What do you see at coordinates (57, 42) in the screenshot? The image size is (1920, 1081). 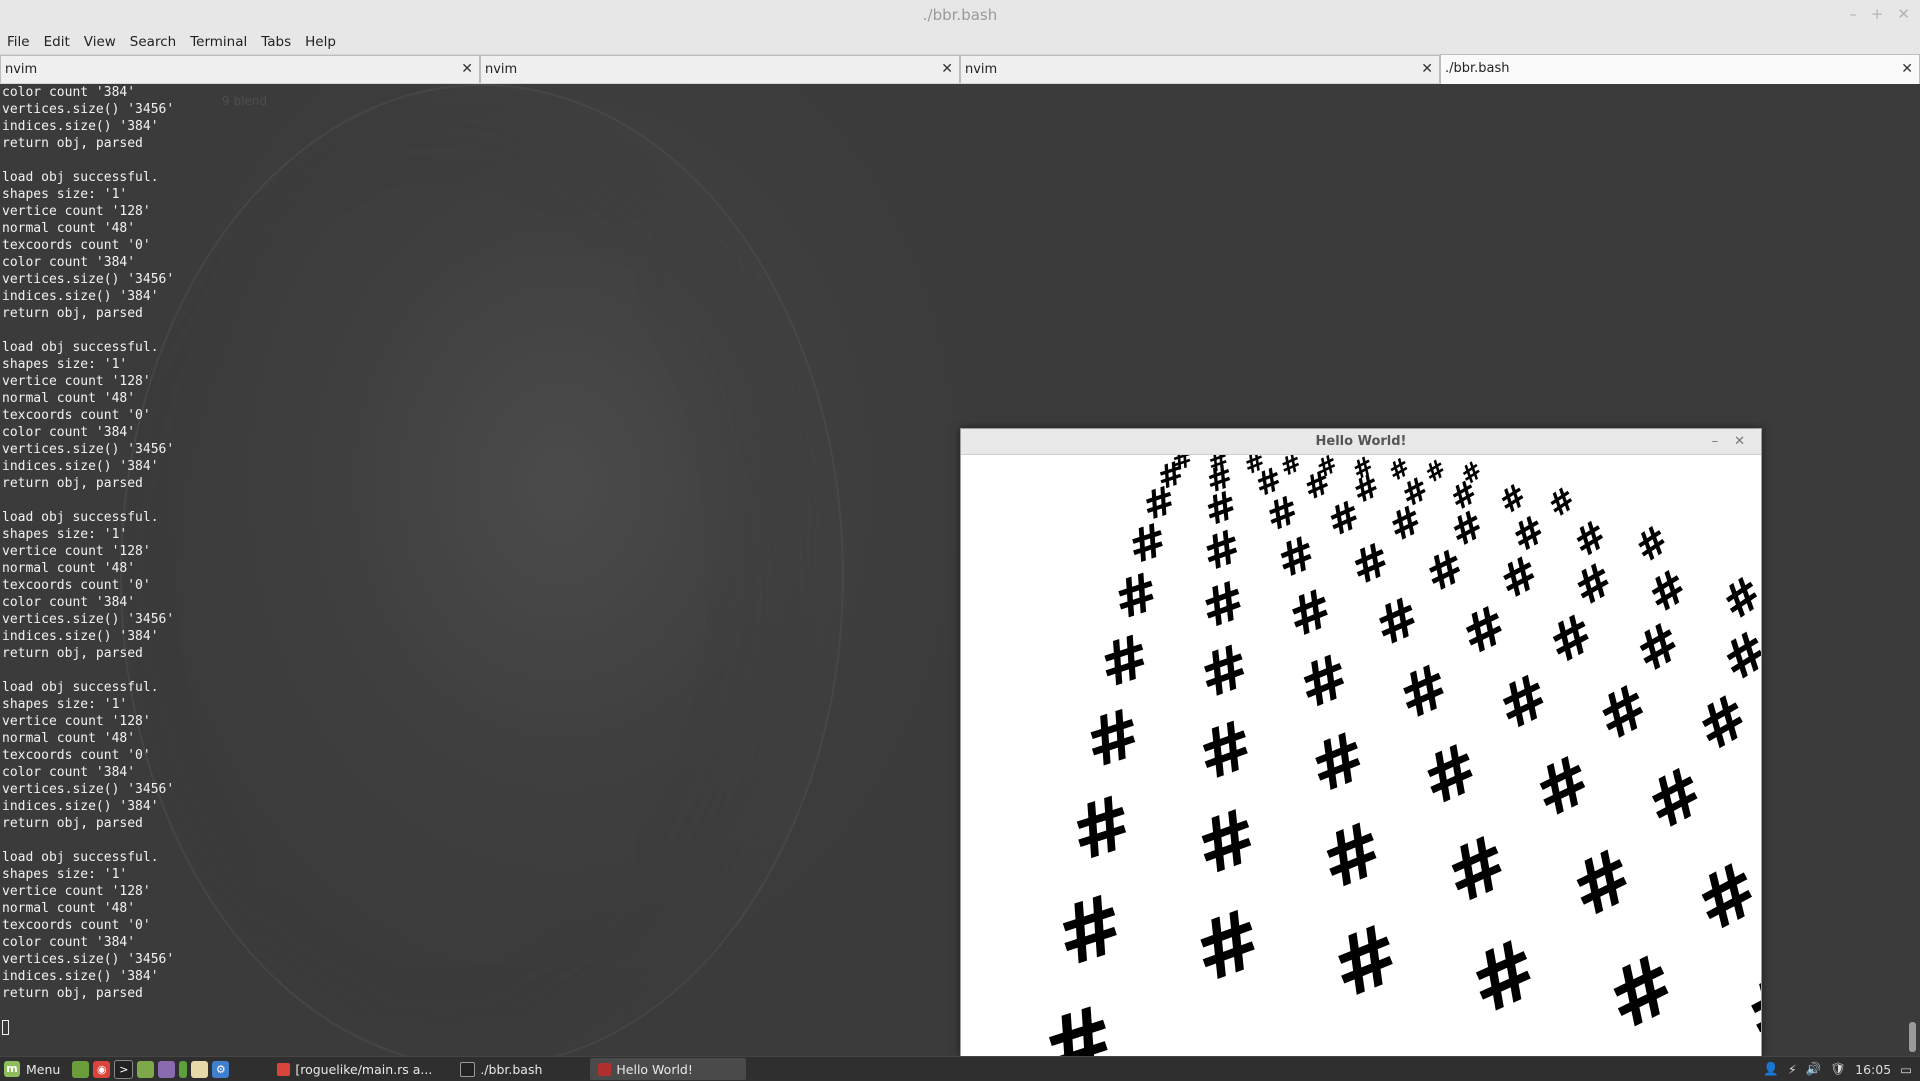 I see `menu-edit: Edit` at bounding box center [57, 42].